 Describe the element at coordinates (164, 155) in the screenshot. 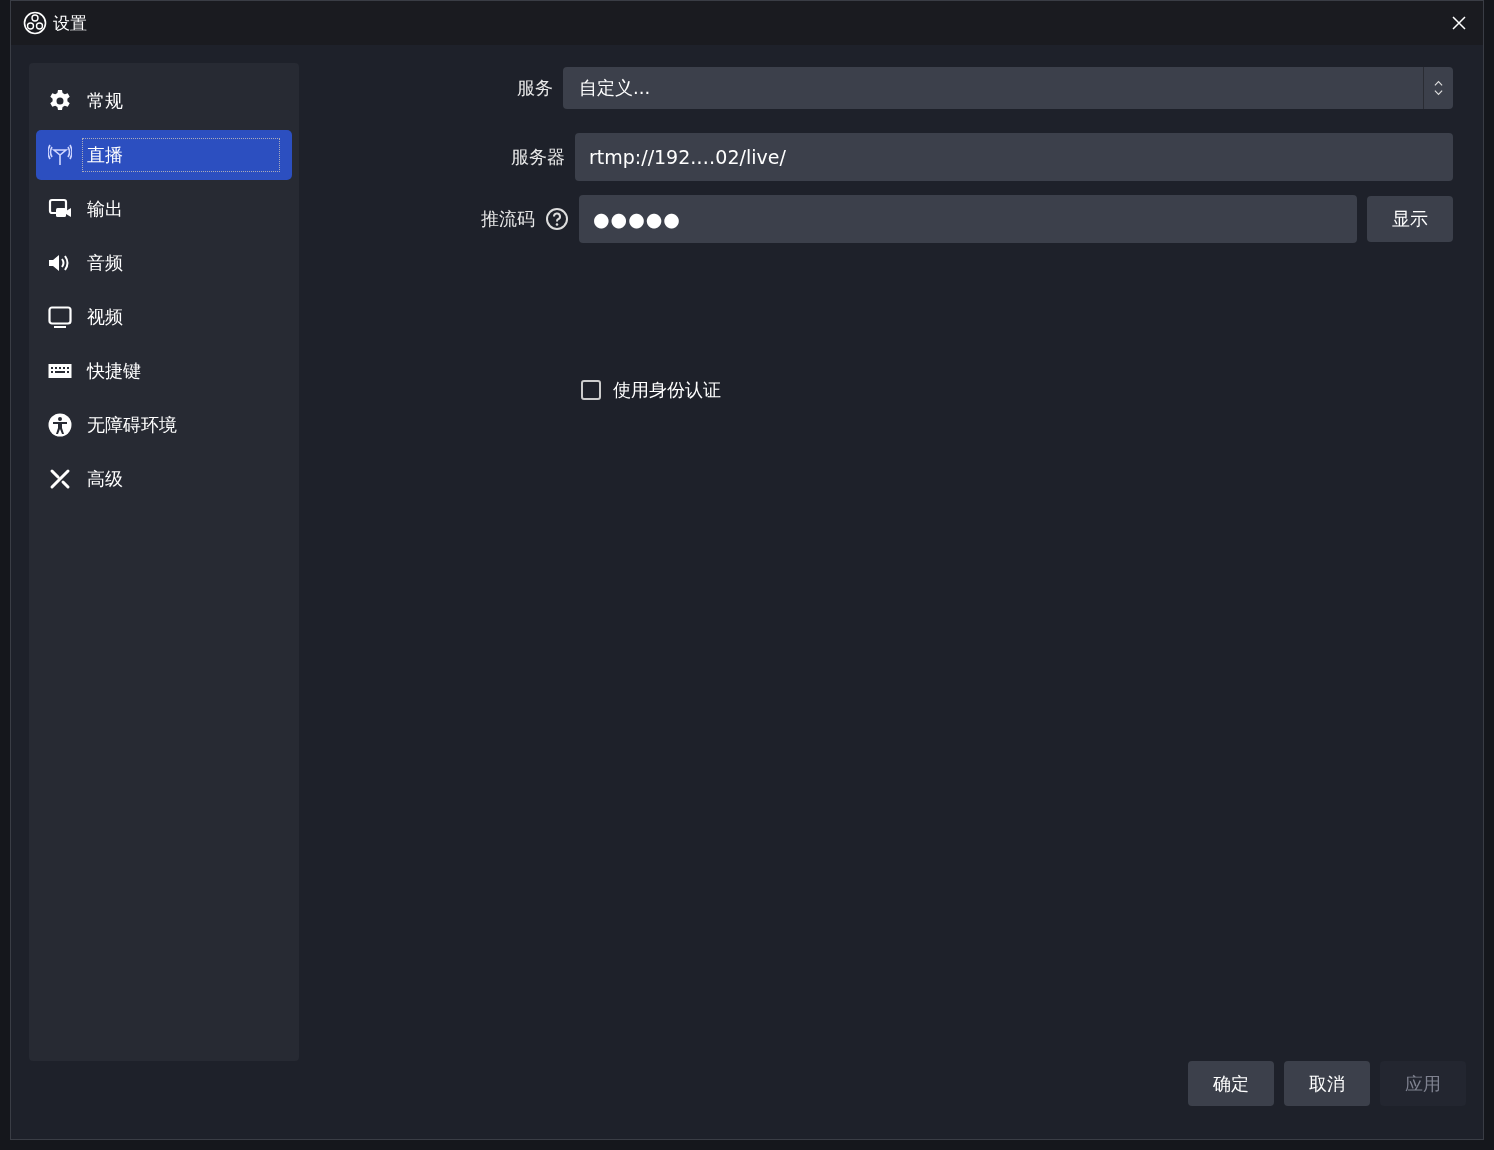

I see `sidebar-item: 直播` at that location.